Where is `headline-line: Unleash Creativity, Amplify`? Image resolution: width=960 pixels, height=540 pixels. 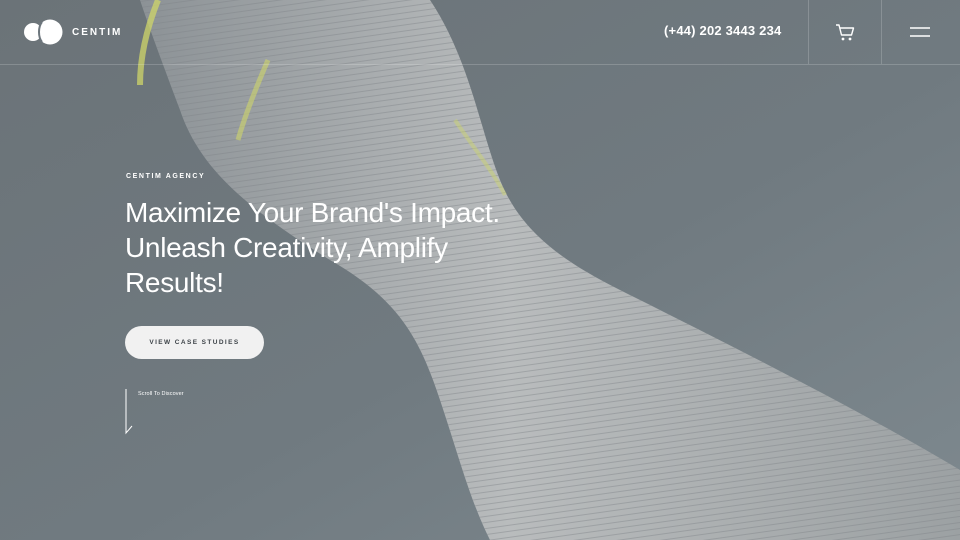
headline-line: Unleash Creativity, Amplify is located at coordinates (286, 247).